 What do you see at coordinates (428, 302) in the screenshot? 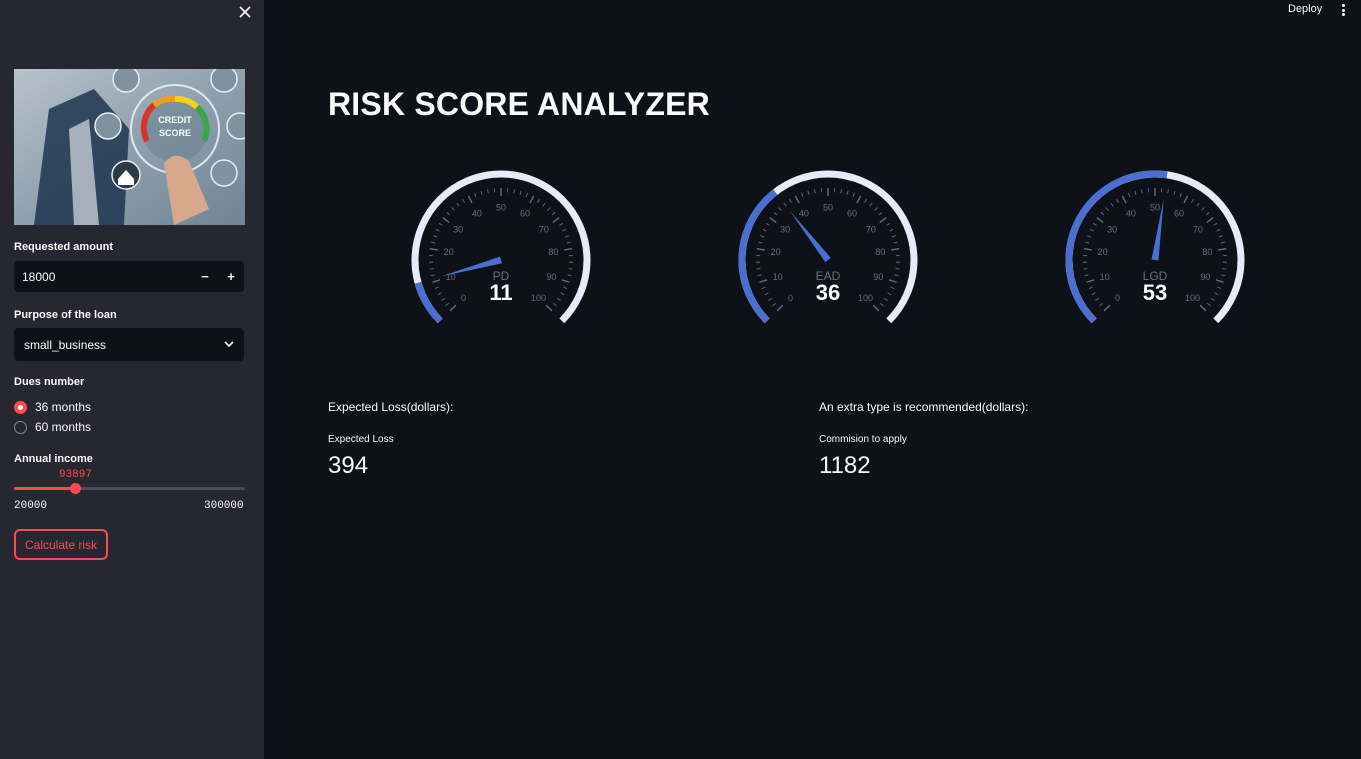
I see `gauge-pd-bar` at bounding box center [428, 302].